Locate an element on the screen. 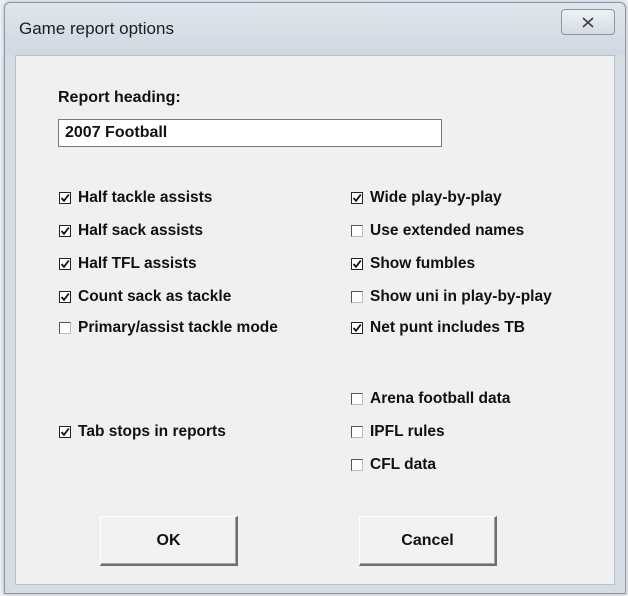 The image size is (628, 596). option-label: Count sack as tackle is located at coordinates (155, 296).